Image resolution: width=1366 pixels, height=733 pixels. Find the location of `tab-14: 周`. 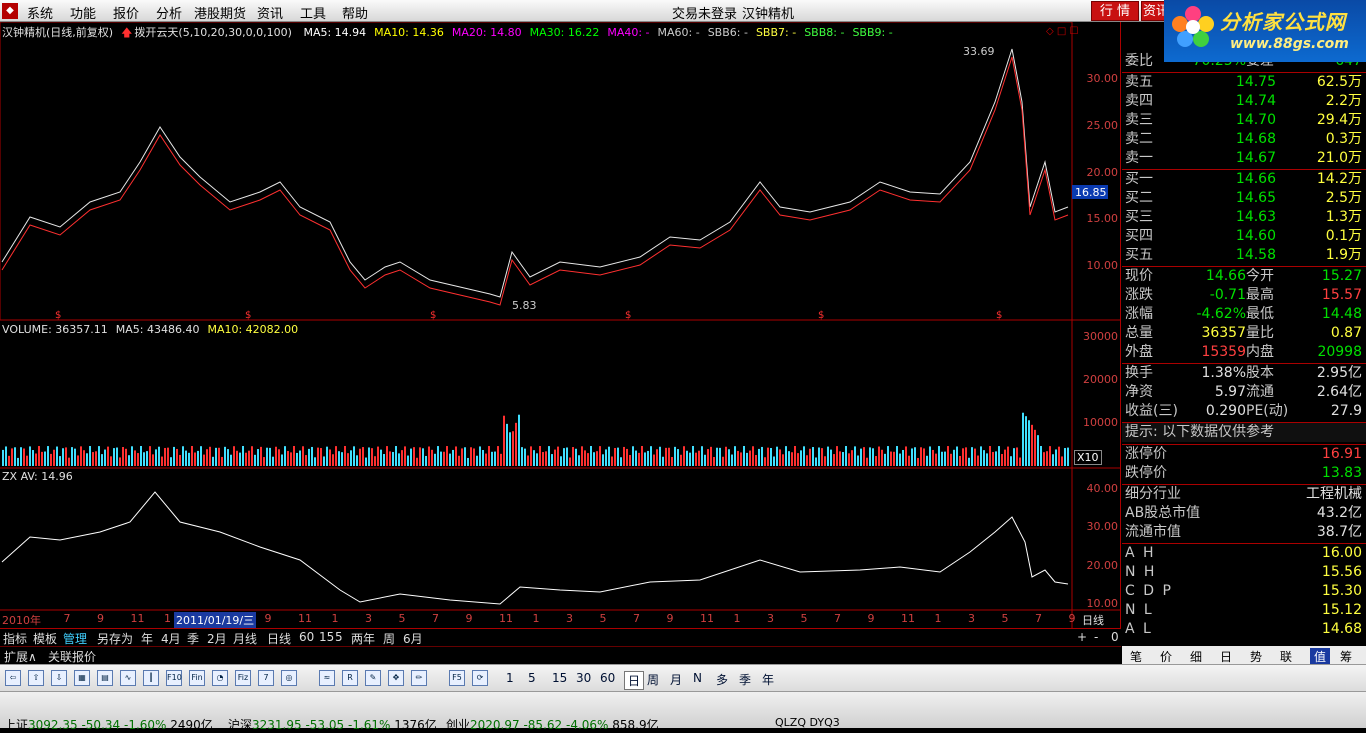

tab-14: 周 is located at coordinates (389, 638).